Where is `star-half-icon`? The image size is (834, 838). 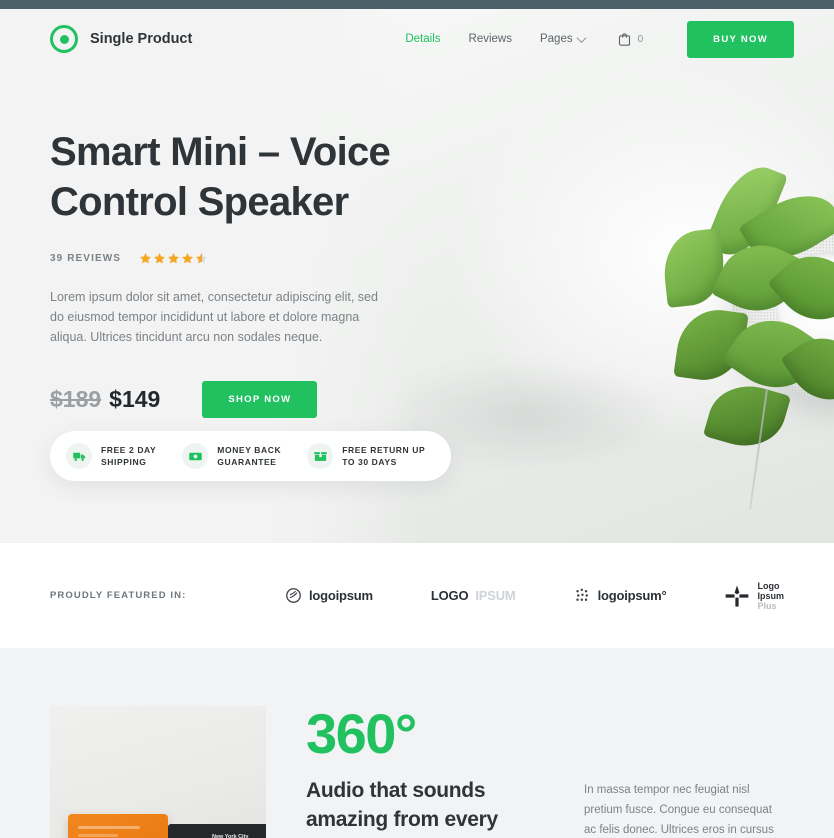
star-half-icon is located at coordinates (201, 258).